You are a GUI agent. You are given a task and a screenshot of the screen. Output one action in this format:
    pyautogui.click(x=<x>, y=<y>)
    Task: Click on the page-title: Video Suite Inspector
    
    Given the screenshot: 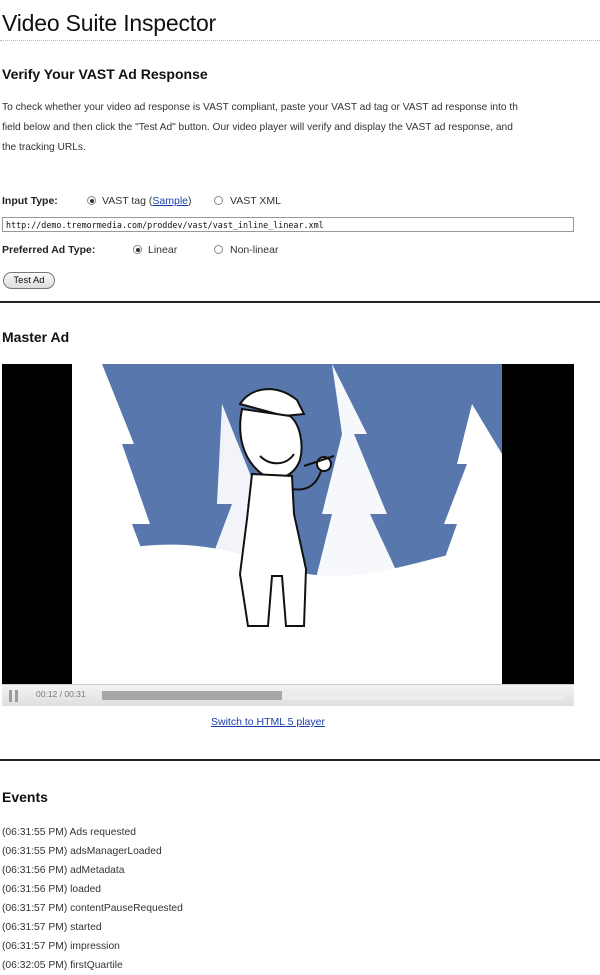 What is the action you would take?
    pyautogui.click(x=109, y=23)
    